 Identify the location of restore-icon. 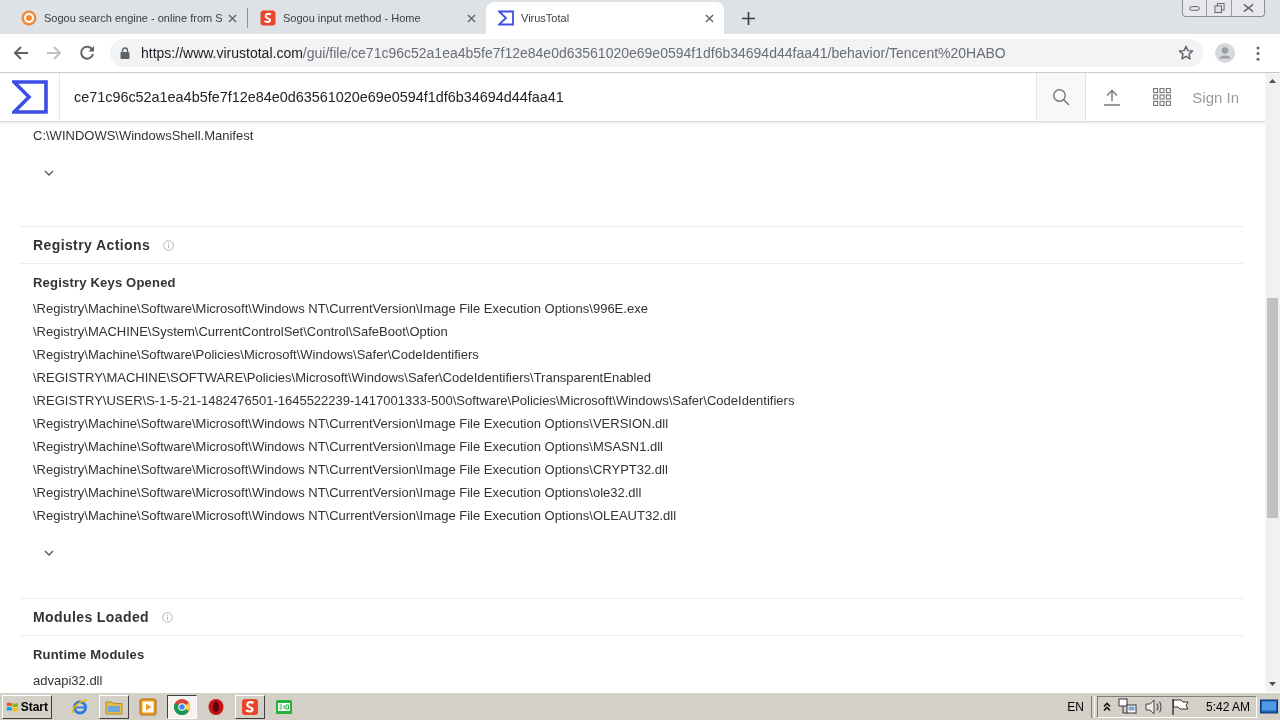
(1219, 8).